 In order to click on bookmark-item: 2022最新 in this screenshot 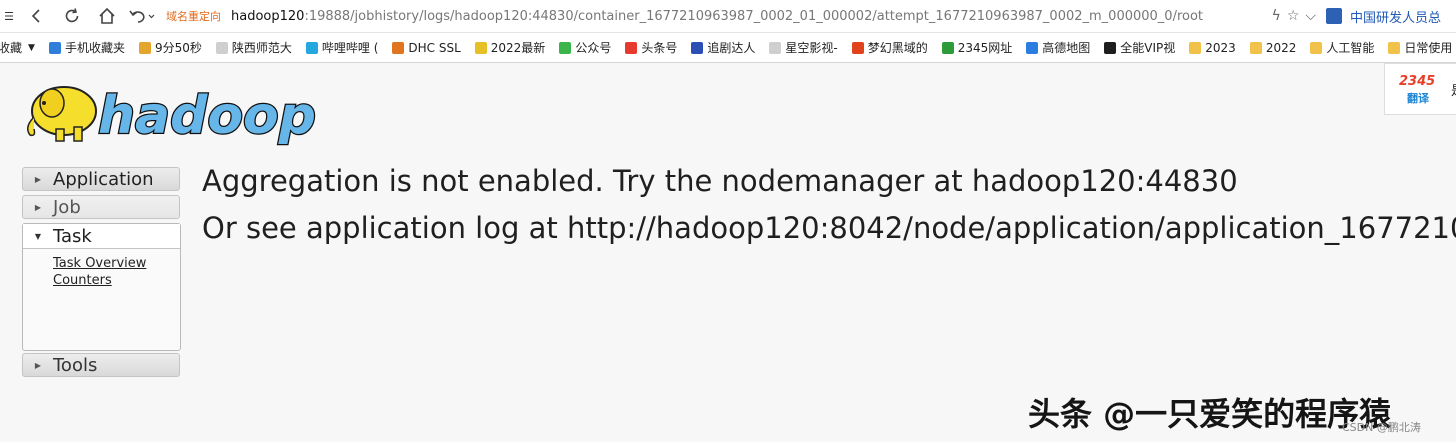, I will do `click(510, 47)`.